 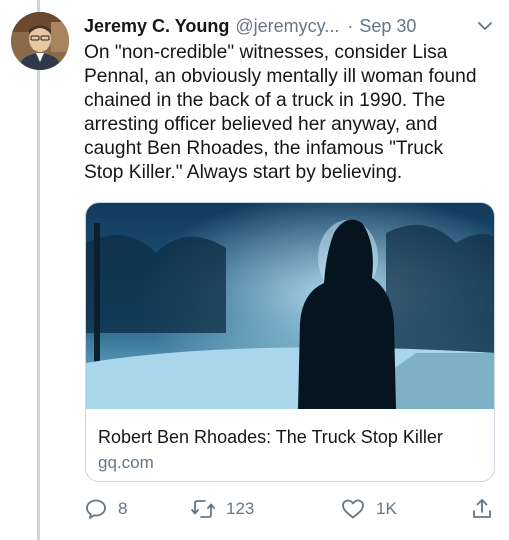 I want to click on reply-count: 8, so click(x=123, y=508).